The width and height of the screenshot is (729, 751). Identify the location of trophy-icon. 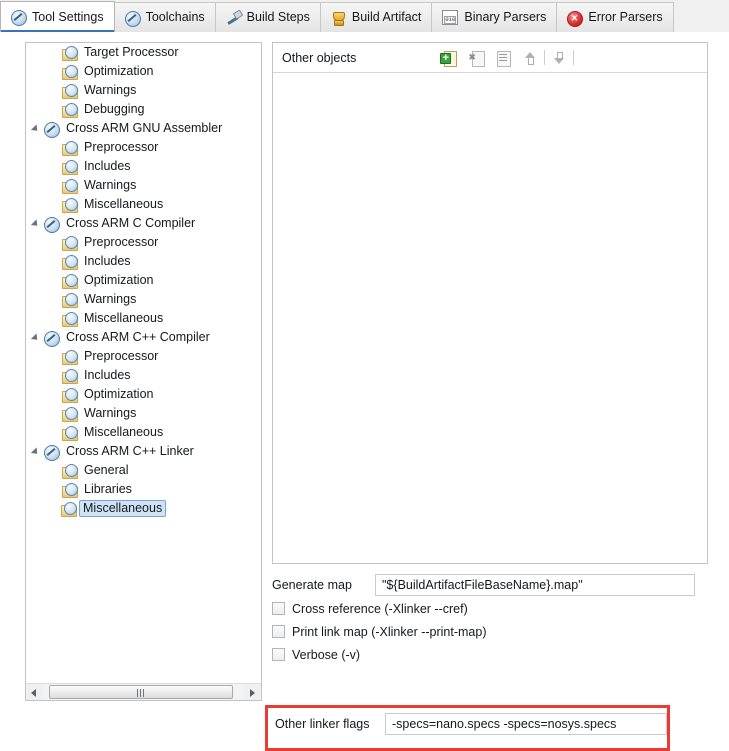
(338, 18).